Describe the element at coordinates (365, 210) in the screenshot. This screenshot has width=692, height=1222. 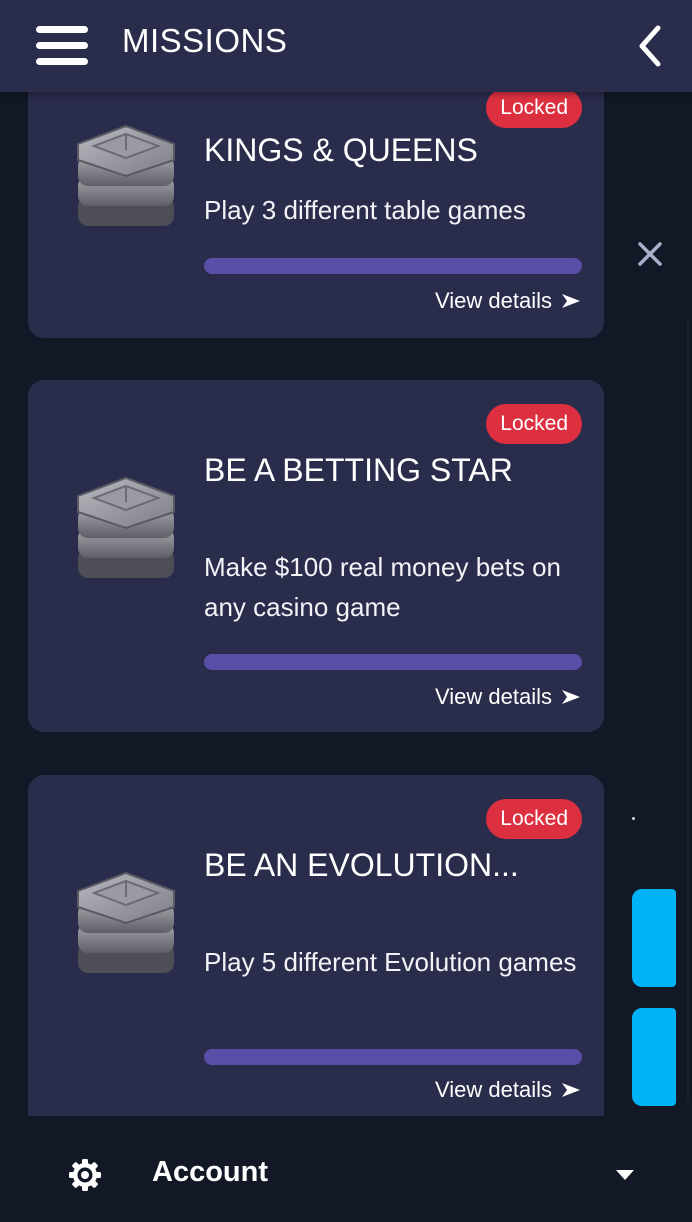
I see `mission-description: Play 3 different table games` at that location.